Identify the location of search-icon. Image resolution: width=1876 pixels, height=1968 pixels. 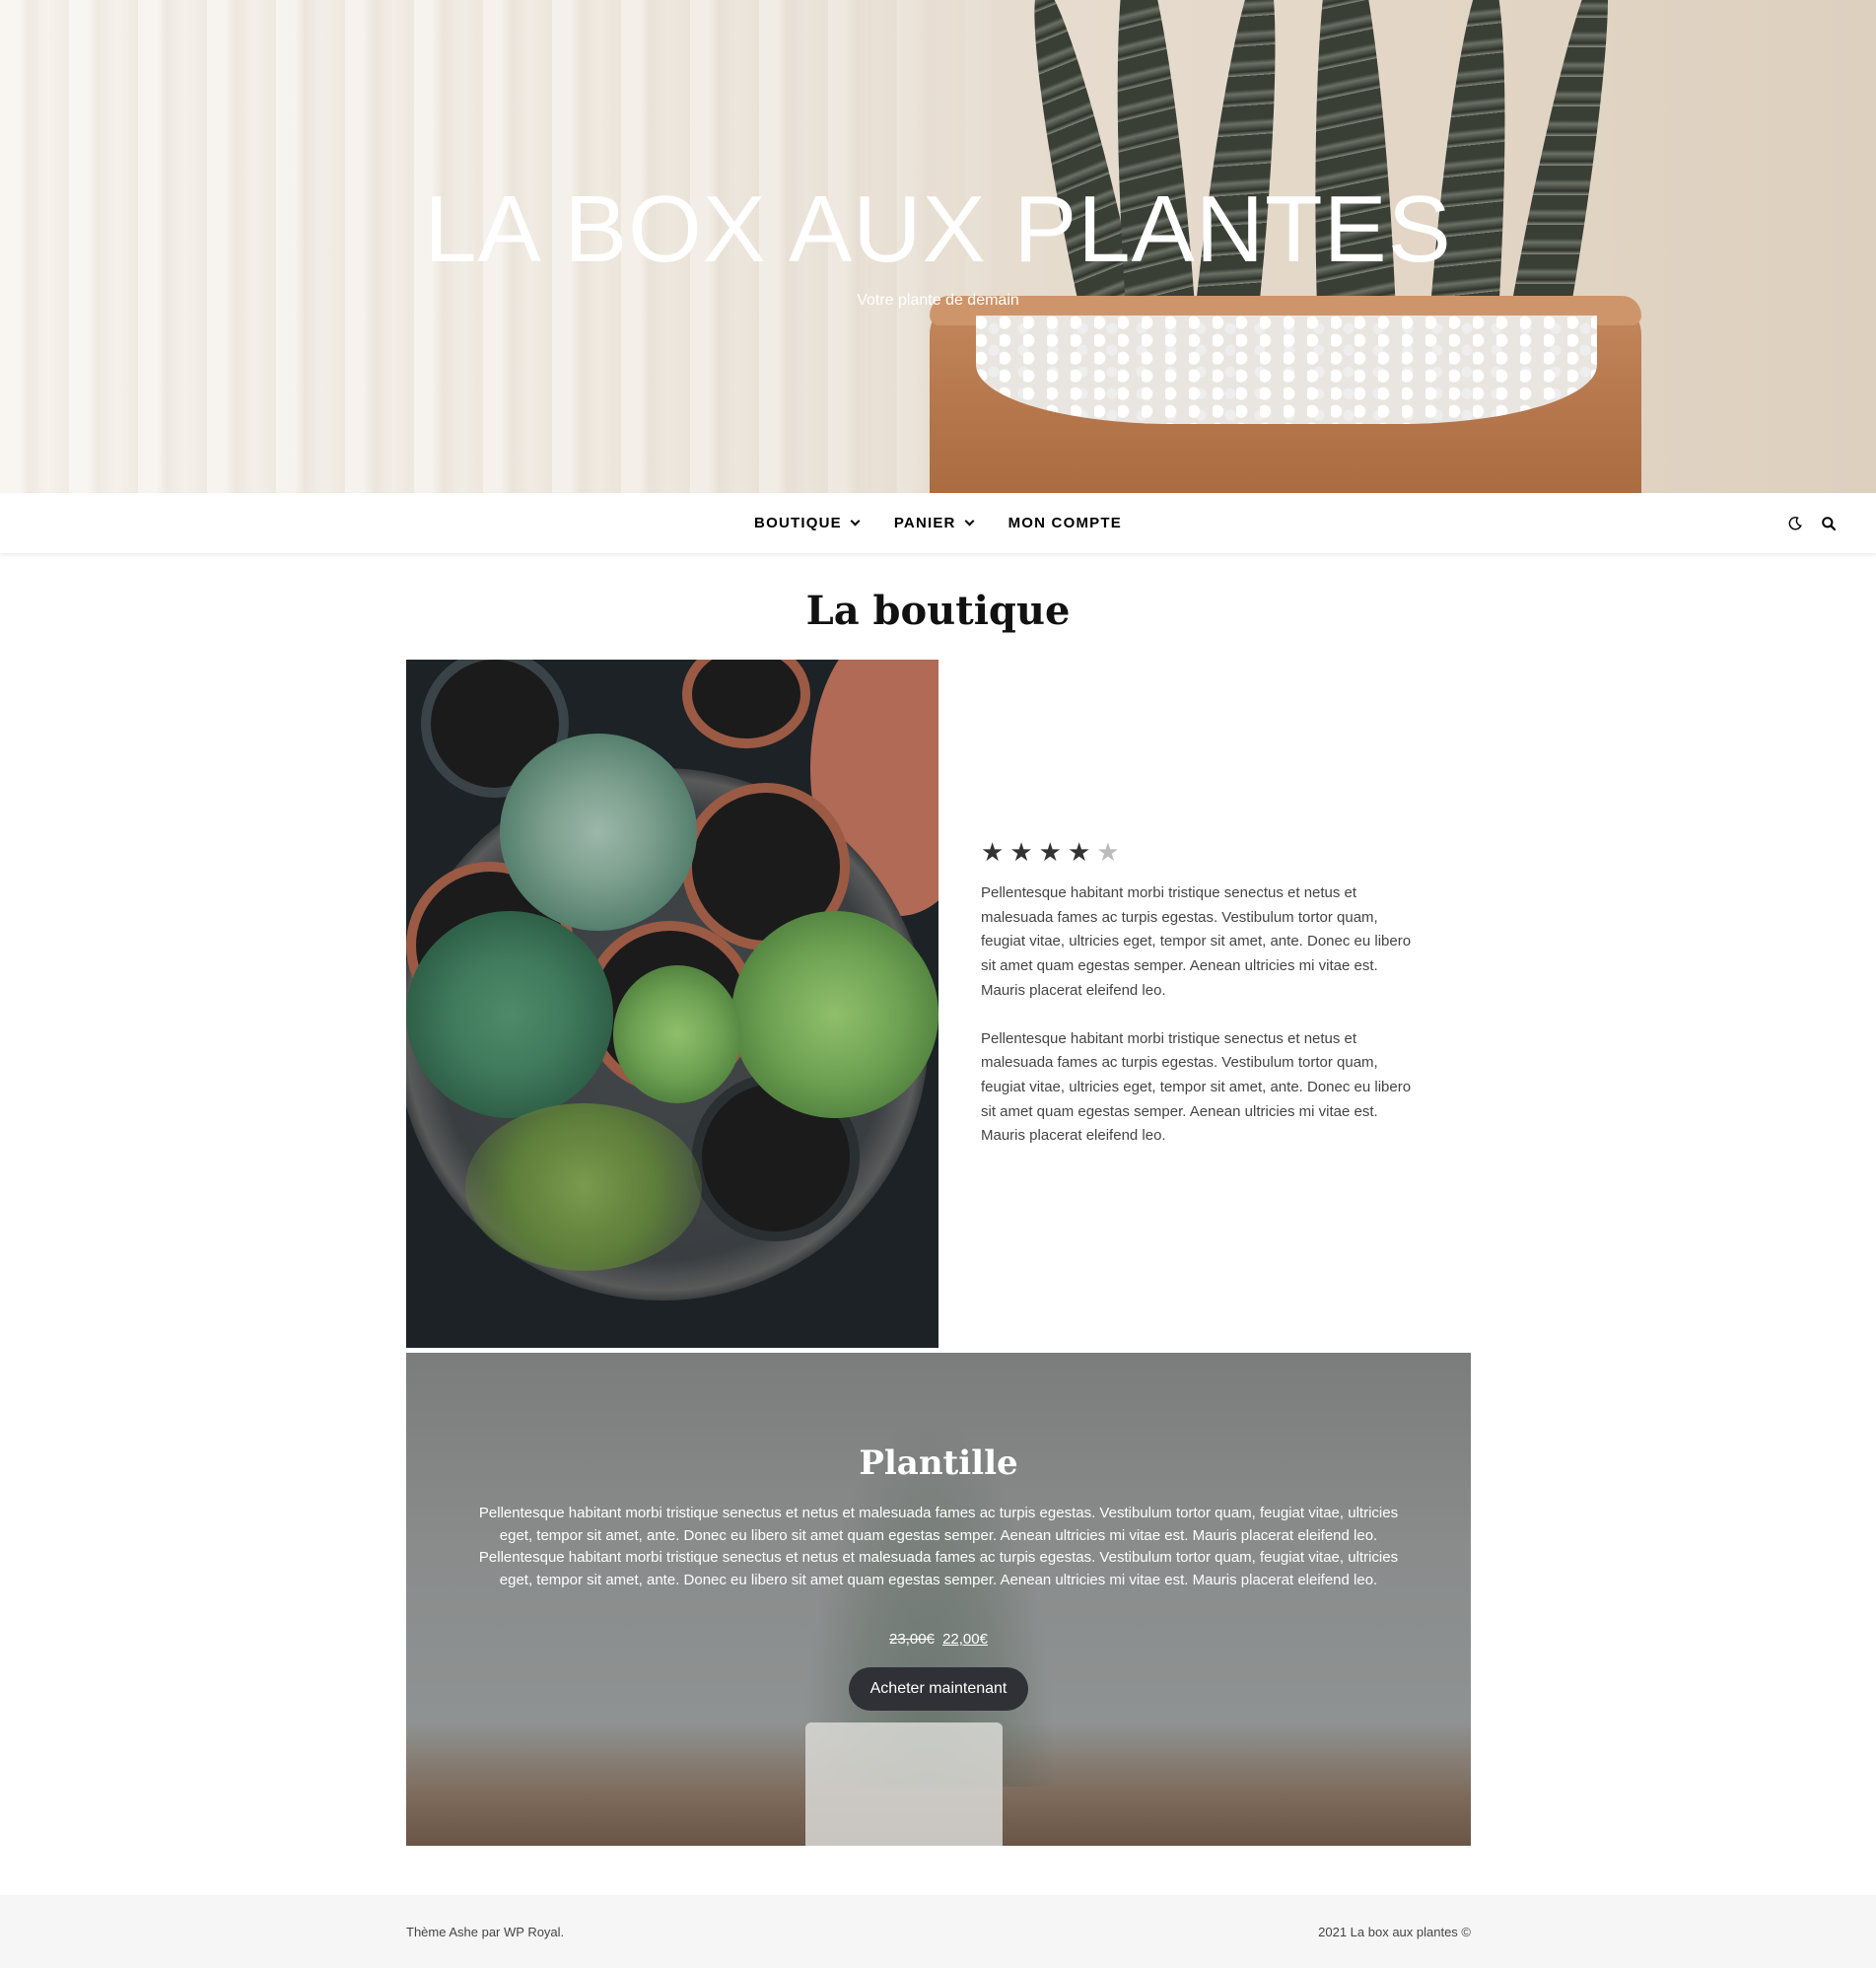
(1829, 523).